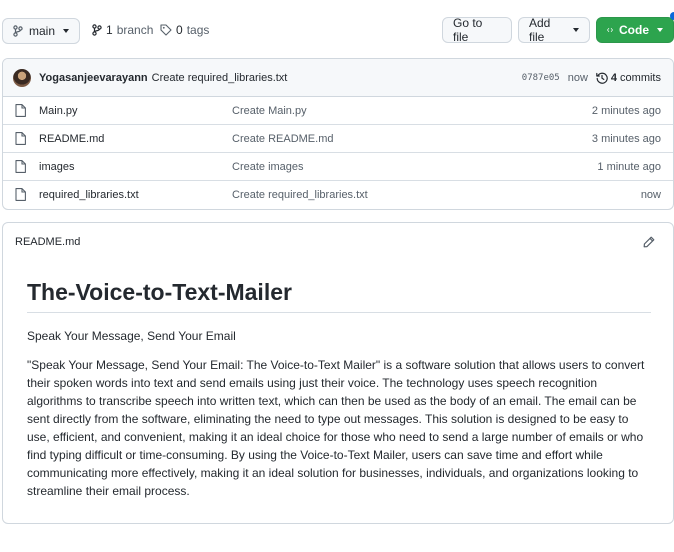 The width and height of the screenshot is (674, 552). I want to click on file-commit-message: Create images, so click(268, 167).